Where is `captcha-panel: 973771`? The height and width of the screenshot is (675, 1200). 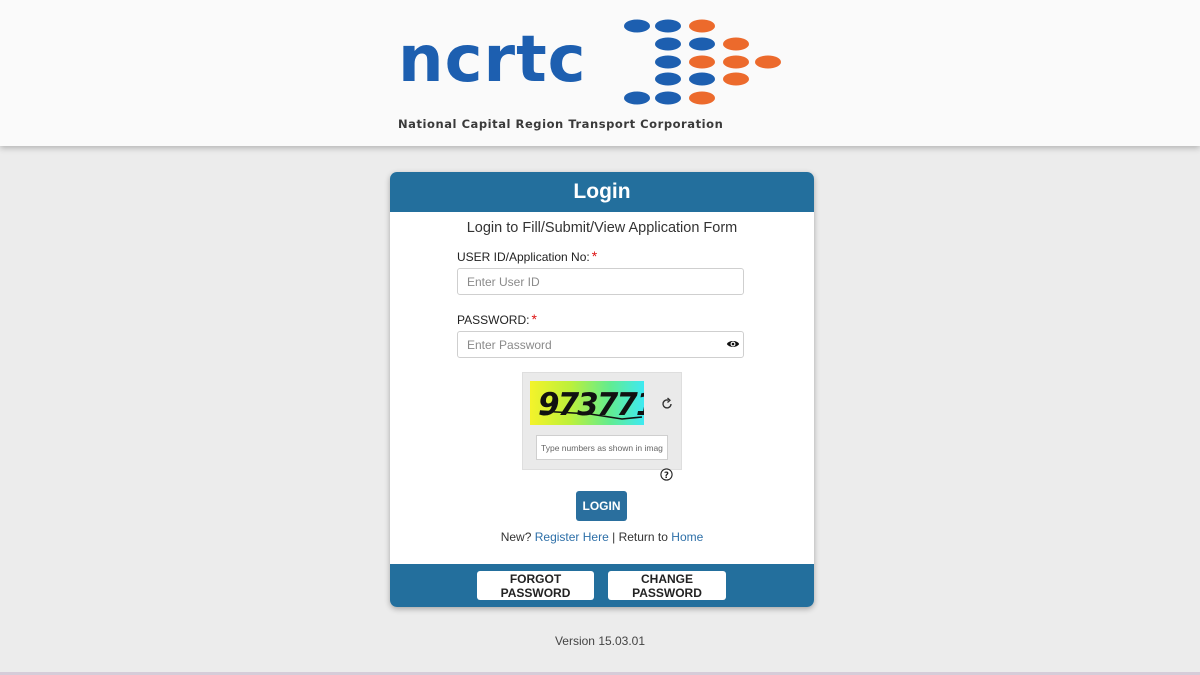 captcha-panel: 973771 is located at coordinates (602, 421).